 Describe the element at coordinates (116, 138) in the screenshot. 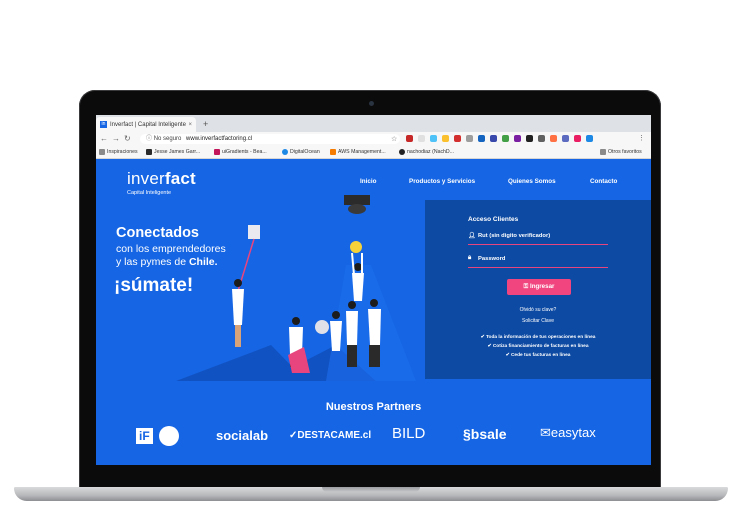

I see `forward-arrow-icon: →` at that location.